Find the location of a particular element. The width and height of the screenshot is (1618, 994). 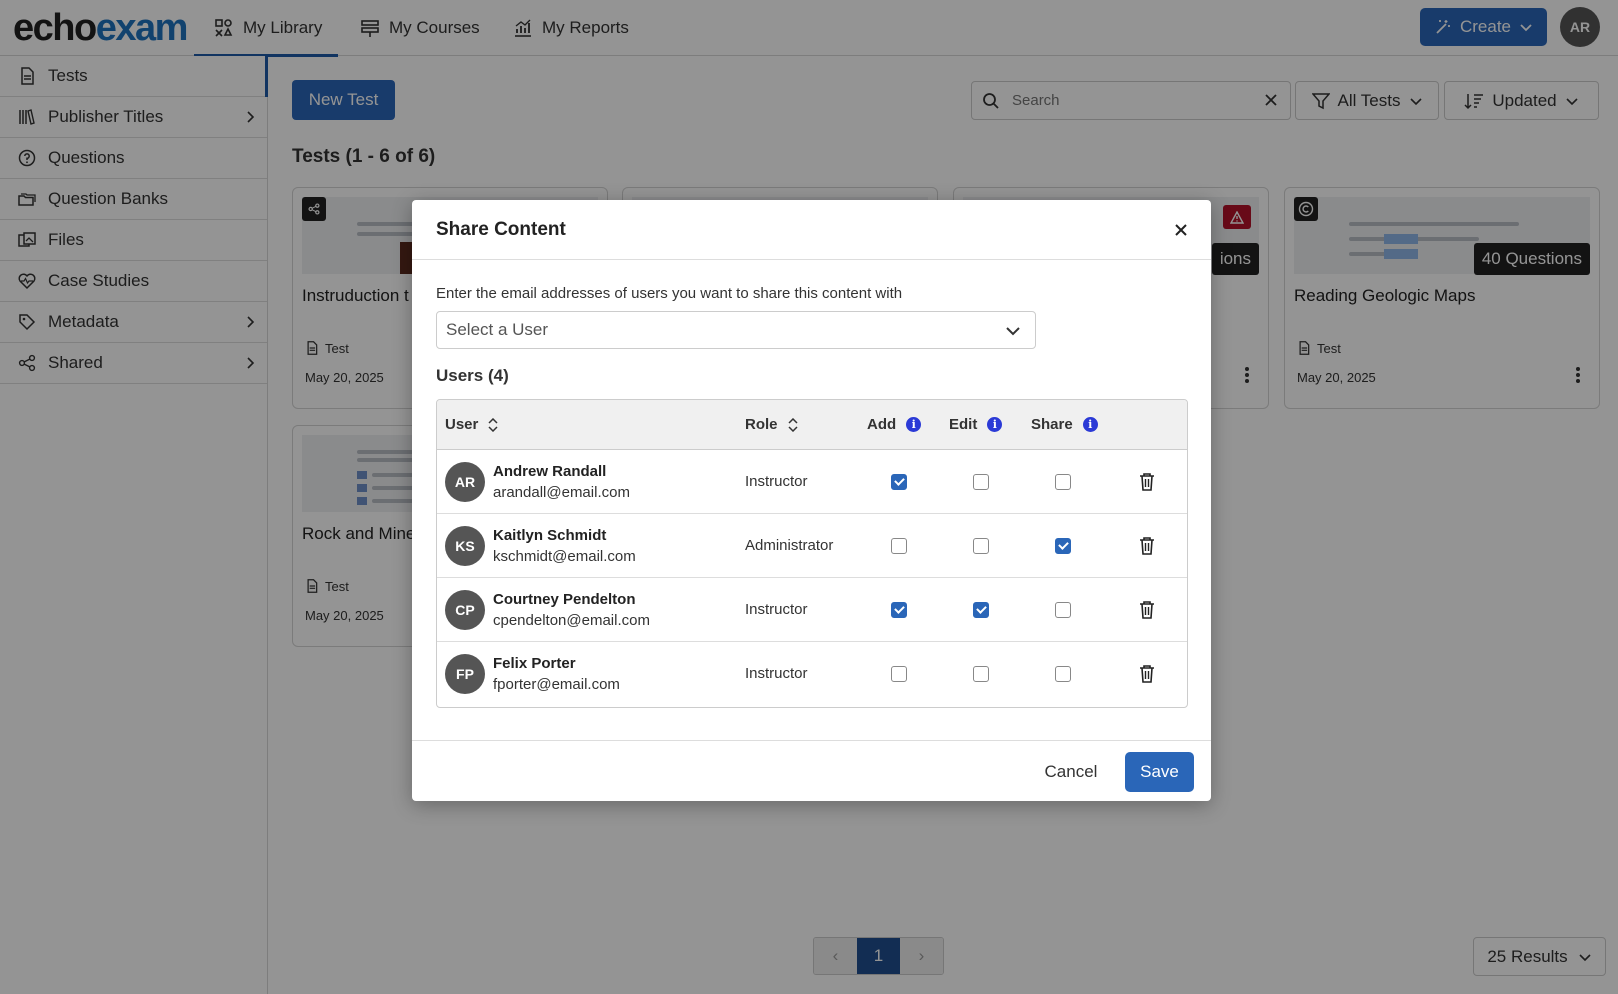

avatar: KS is located at coordinates (465, 546).